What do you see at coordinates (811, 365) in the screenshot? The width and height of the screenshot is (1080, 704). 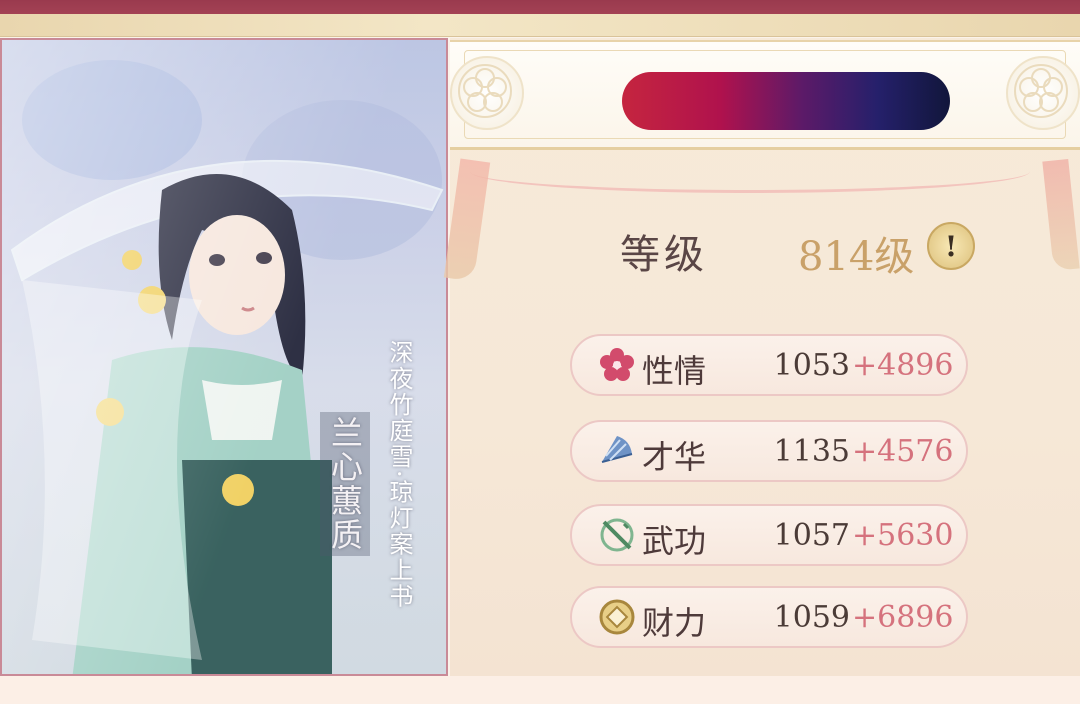 I see `stat-base: 1053` at bounding box center [811, 365].